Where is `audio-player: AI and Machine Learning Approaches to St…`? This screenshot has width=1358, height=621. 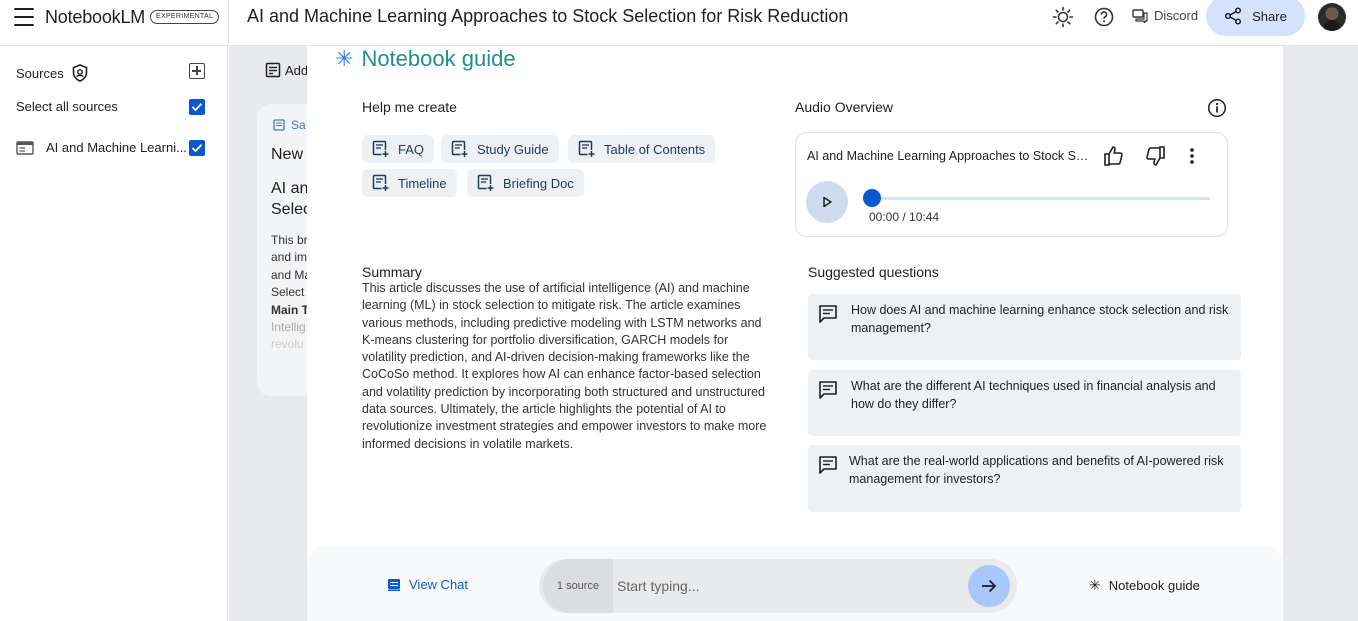
audio-player: AI and Machine Learning Approaches to St… is located at coordinates (1011, 184).